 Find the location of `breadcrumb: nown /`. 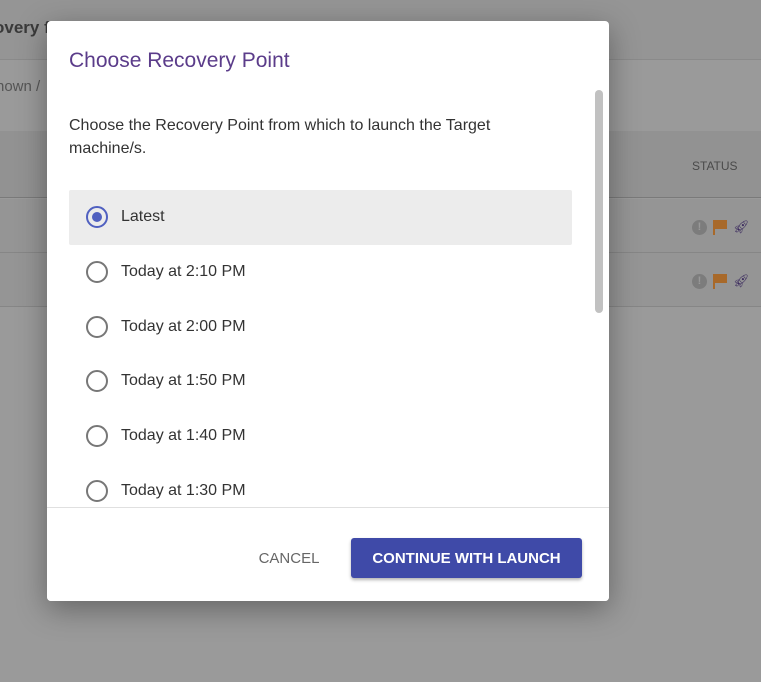

breadcrumb: nown / is located at coordinates (20, 86).